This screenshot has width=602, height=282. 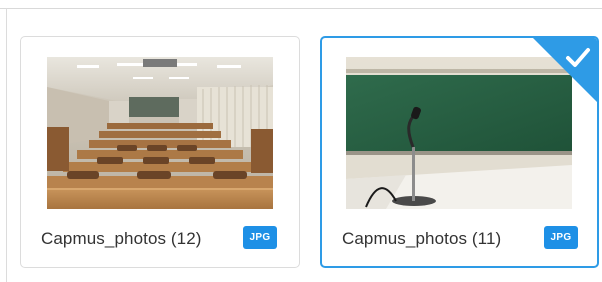 What do you see at coordinates (301, 8) in the screenshot?
I see `top-divider` at bounding box center [301, 8].